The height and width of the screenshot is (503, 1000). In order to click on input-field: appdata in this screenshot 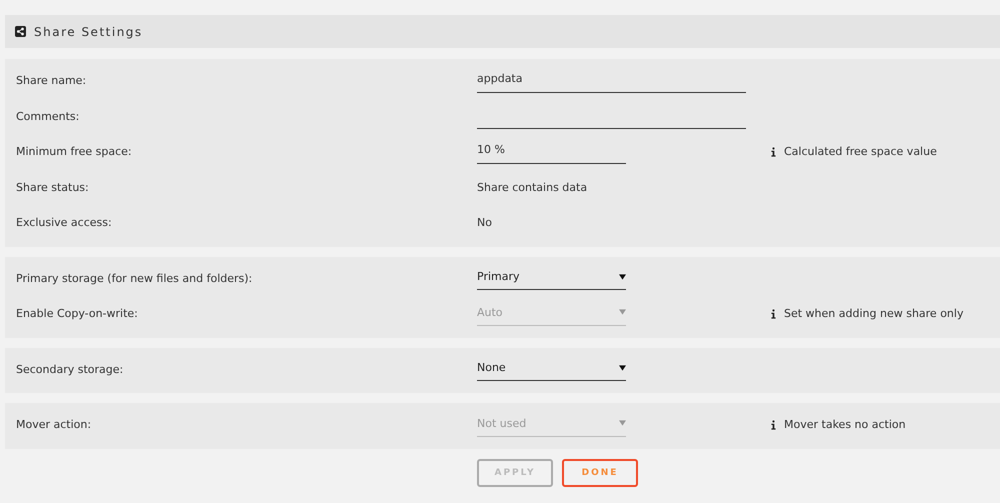, I will do `click(611, 81)`.